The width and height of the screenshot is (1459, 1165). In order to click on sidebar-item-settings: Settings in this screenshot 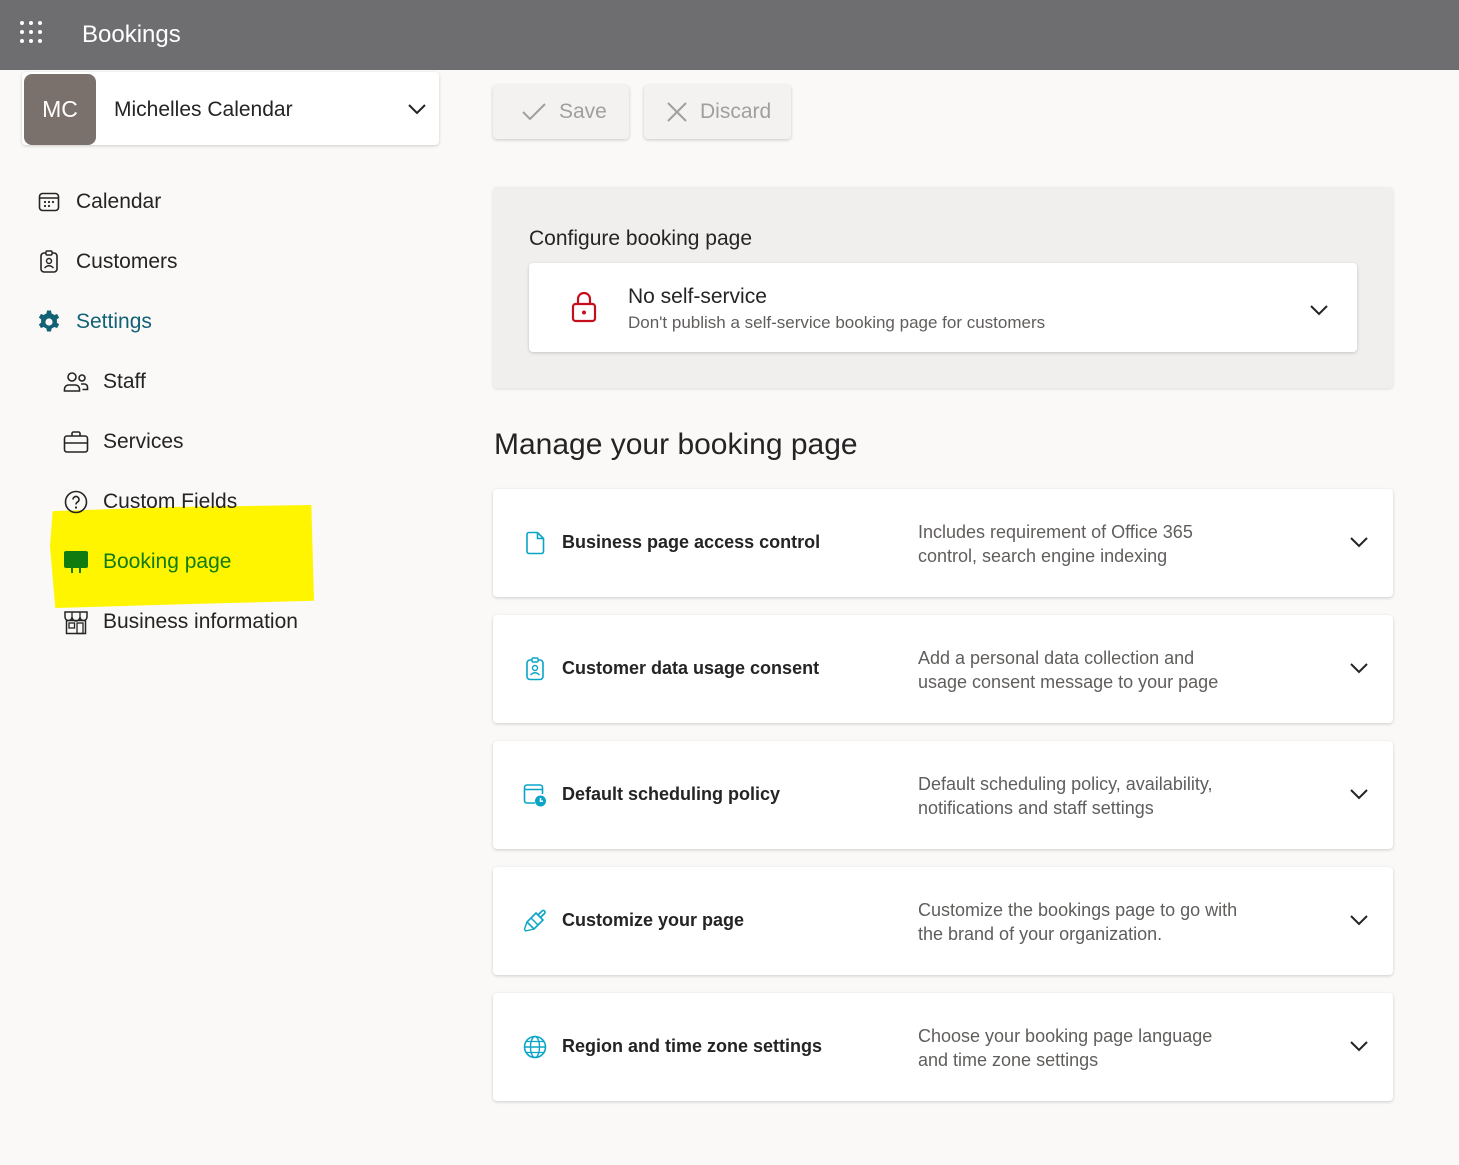, I will do `click(94, 322)`.